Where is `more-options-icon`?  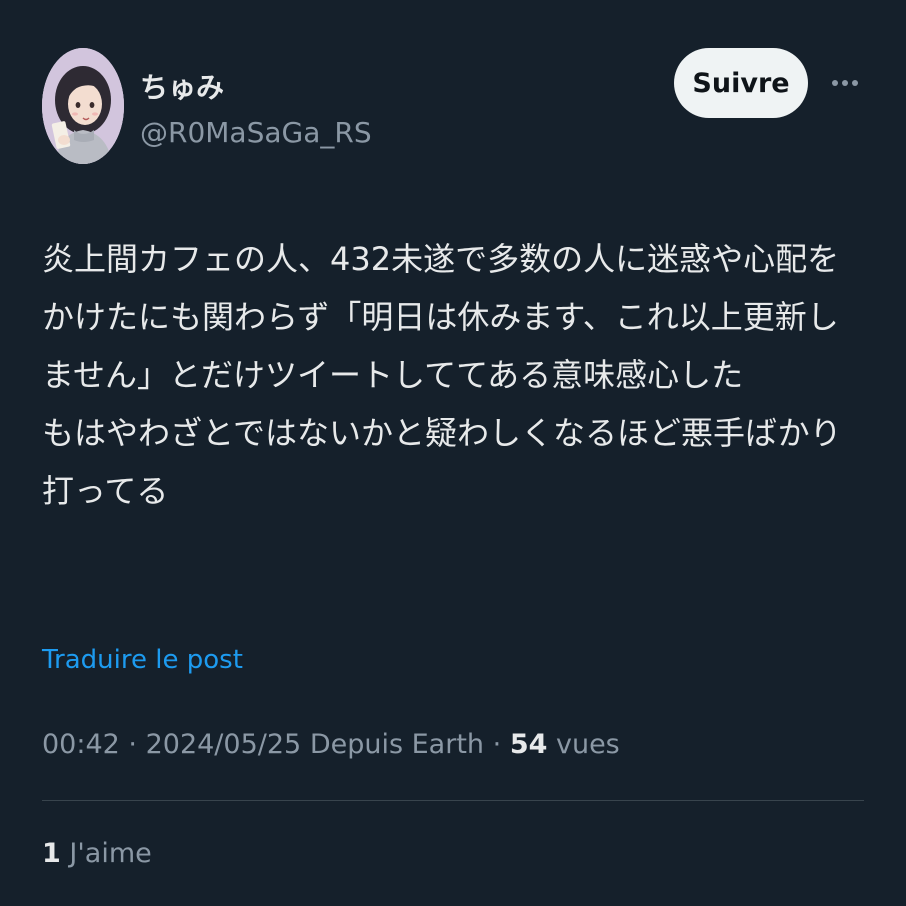
more-options-icon is located at coordinates (845, 83).